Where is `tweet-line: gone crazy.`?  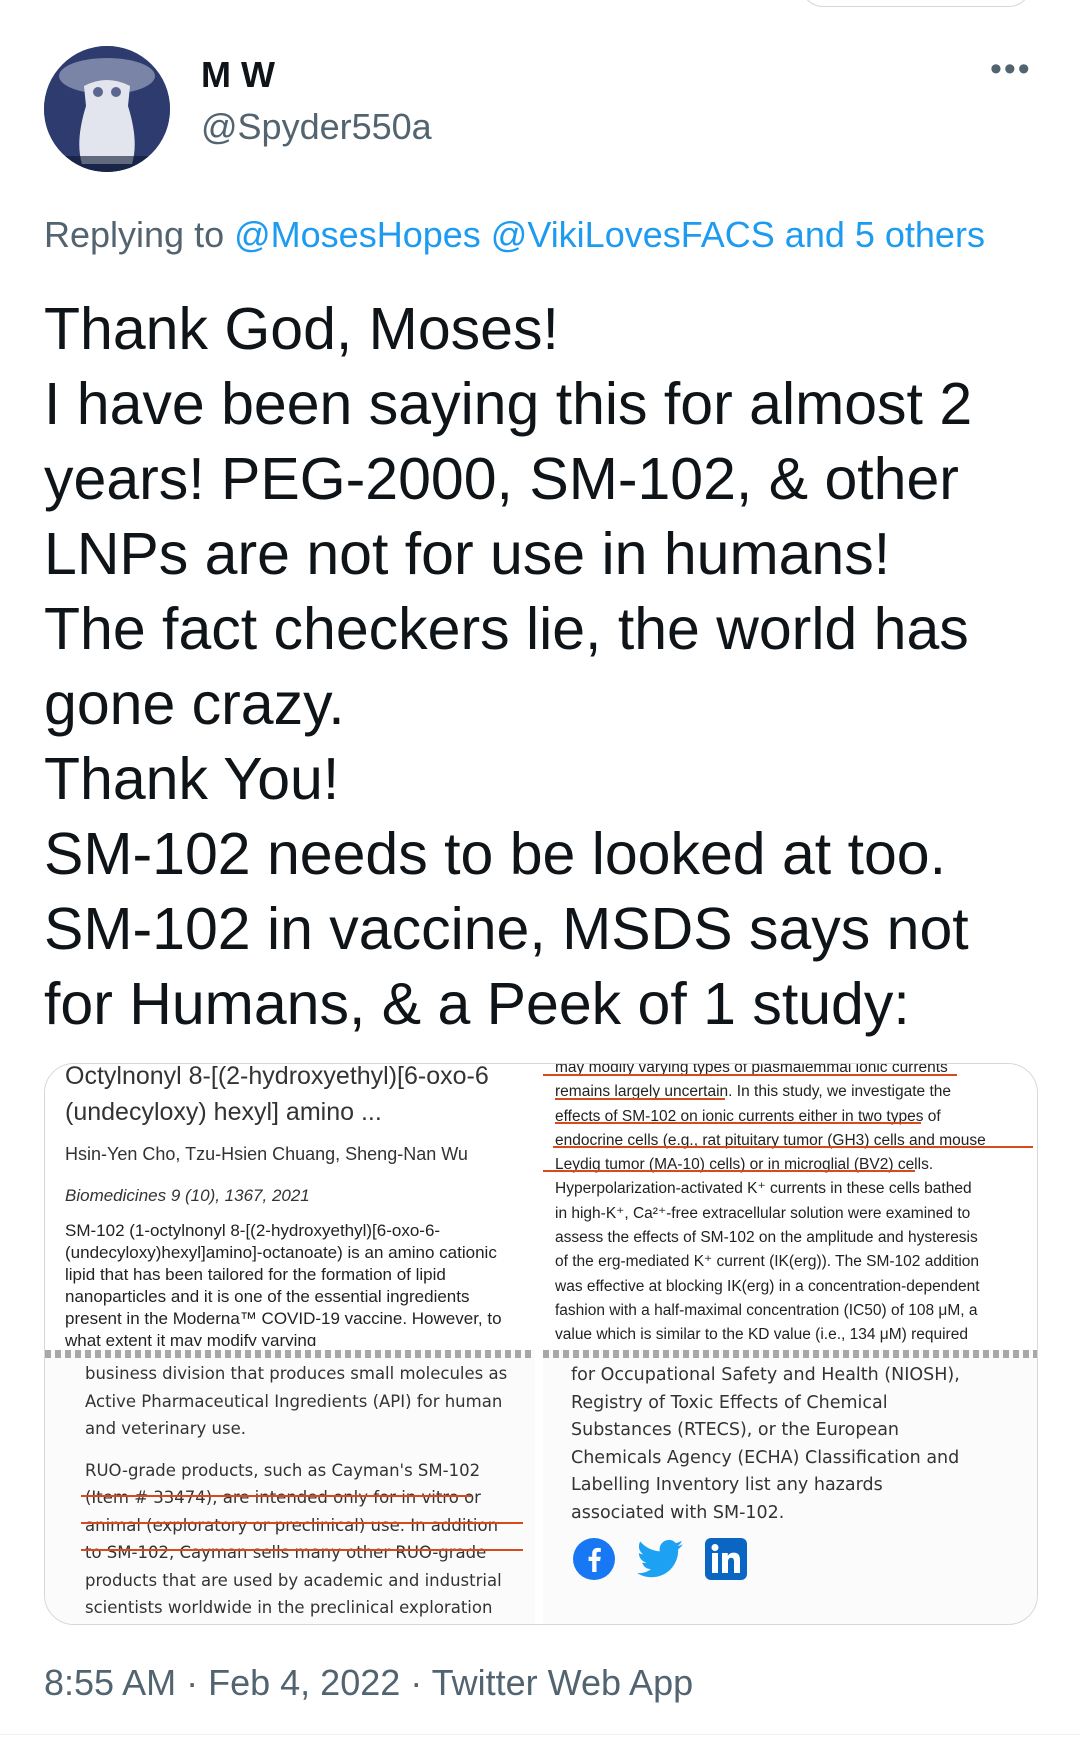 tweet-line: gone crazy. is located at coordinates (194, 704).